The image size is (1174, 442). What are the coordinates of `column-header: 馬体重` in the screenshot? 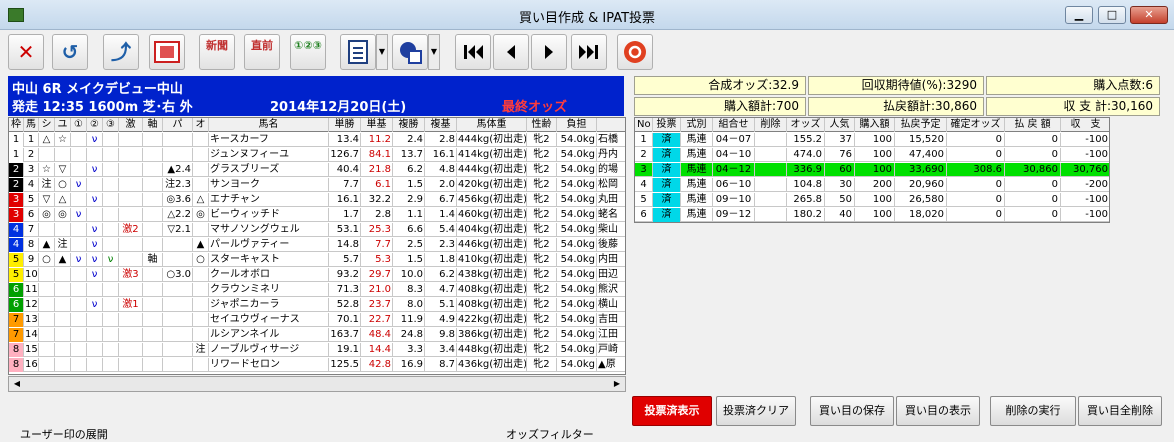 It's located at (492, 125).